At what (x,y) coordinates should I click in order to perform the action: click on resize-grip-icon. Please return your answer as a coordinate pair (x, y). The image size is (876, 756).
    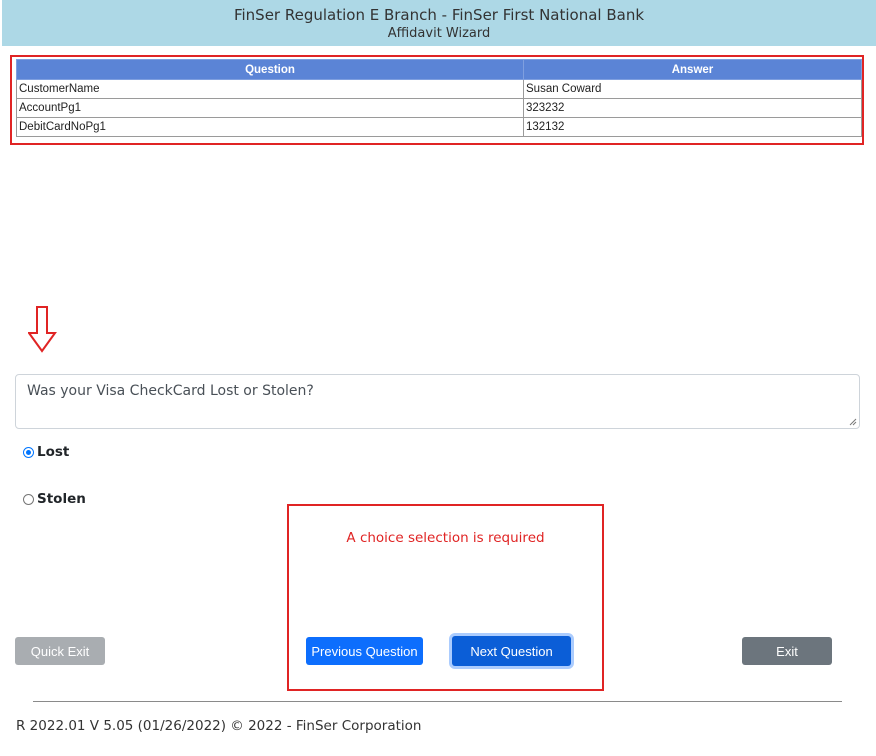
    Looking at the image, I should click on (853, 422).